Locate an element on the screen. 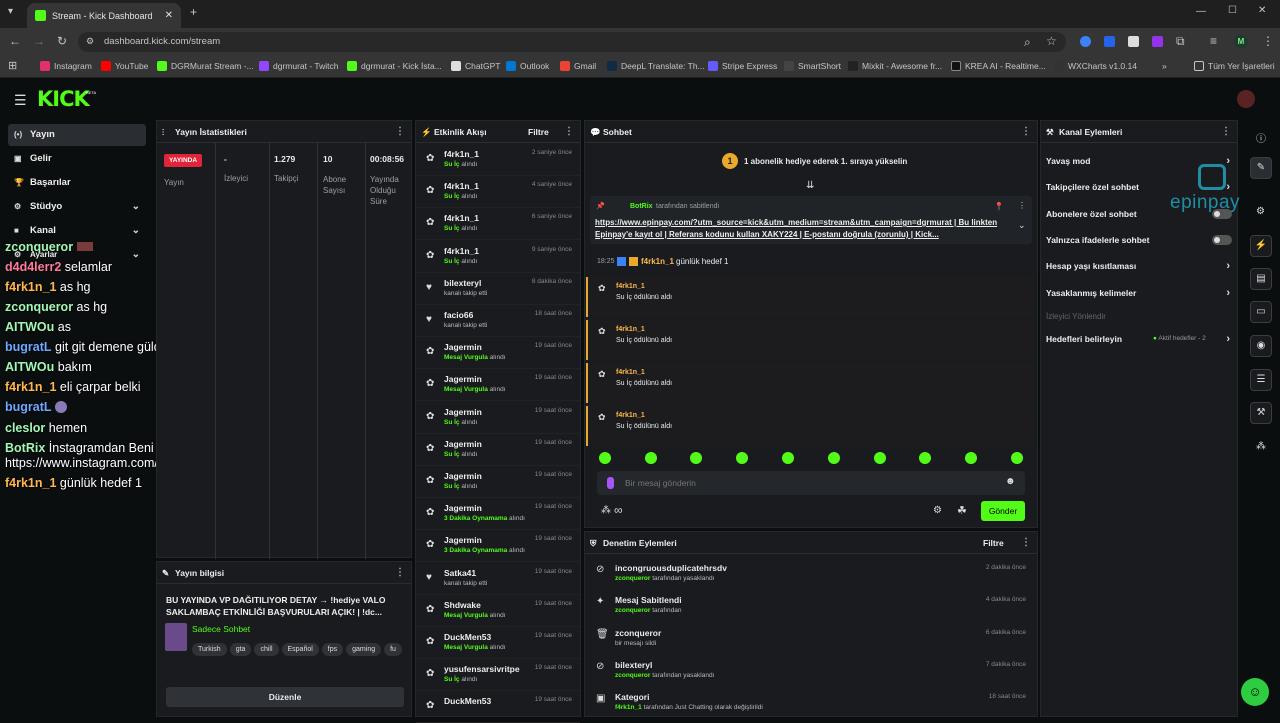 Image resolution: width=1280 pixels, height=723 pixels. edit-button: Düzenle is located at coordinates (285, 697).